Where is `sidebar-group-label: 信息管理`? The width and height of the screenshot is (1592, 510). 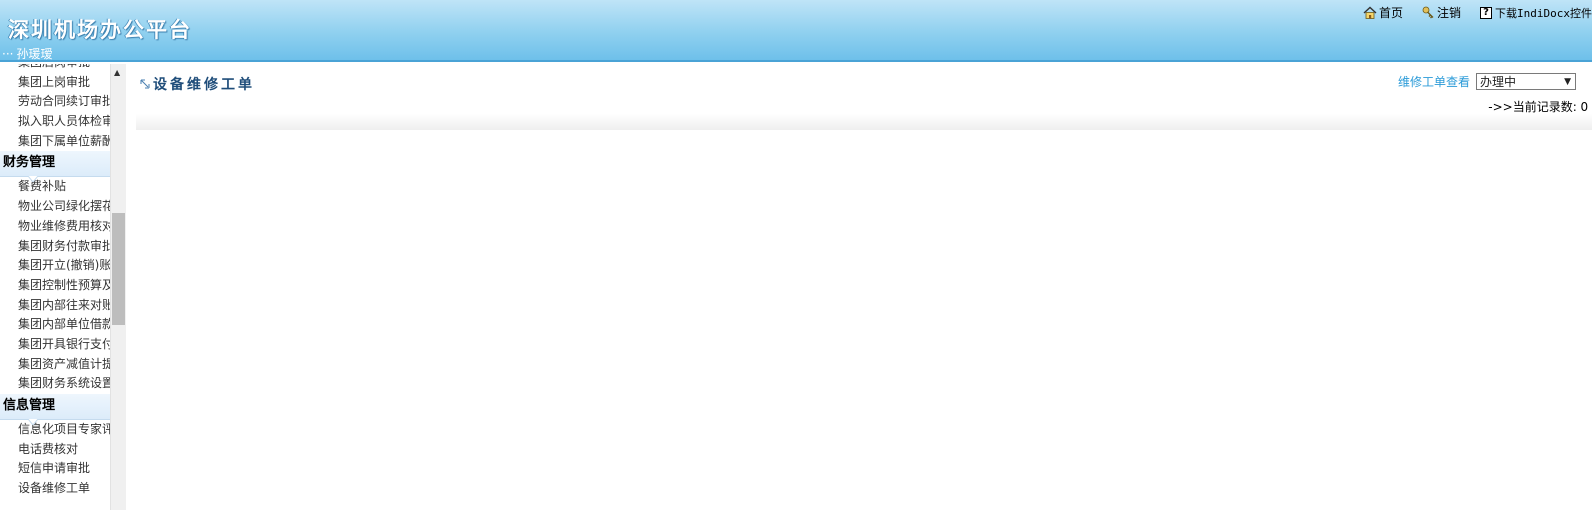 sidebar-group-label: 信息管理 is located at coordinates (29, 405).